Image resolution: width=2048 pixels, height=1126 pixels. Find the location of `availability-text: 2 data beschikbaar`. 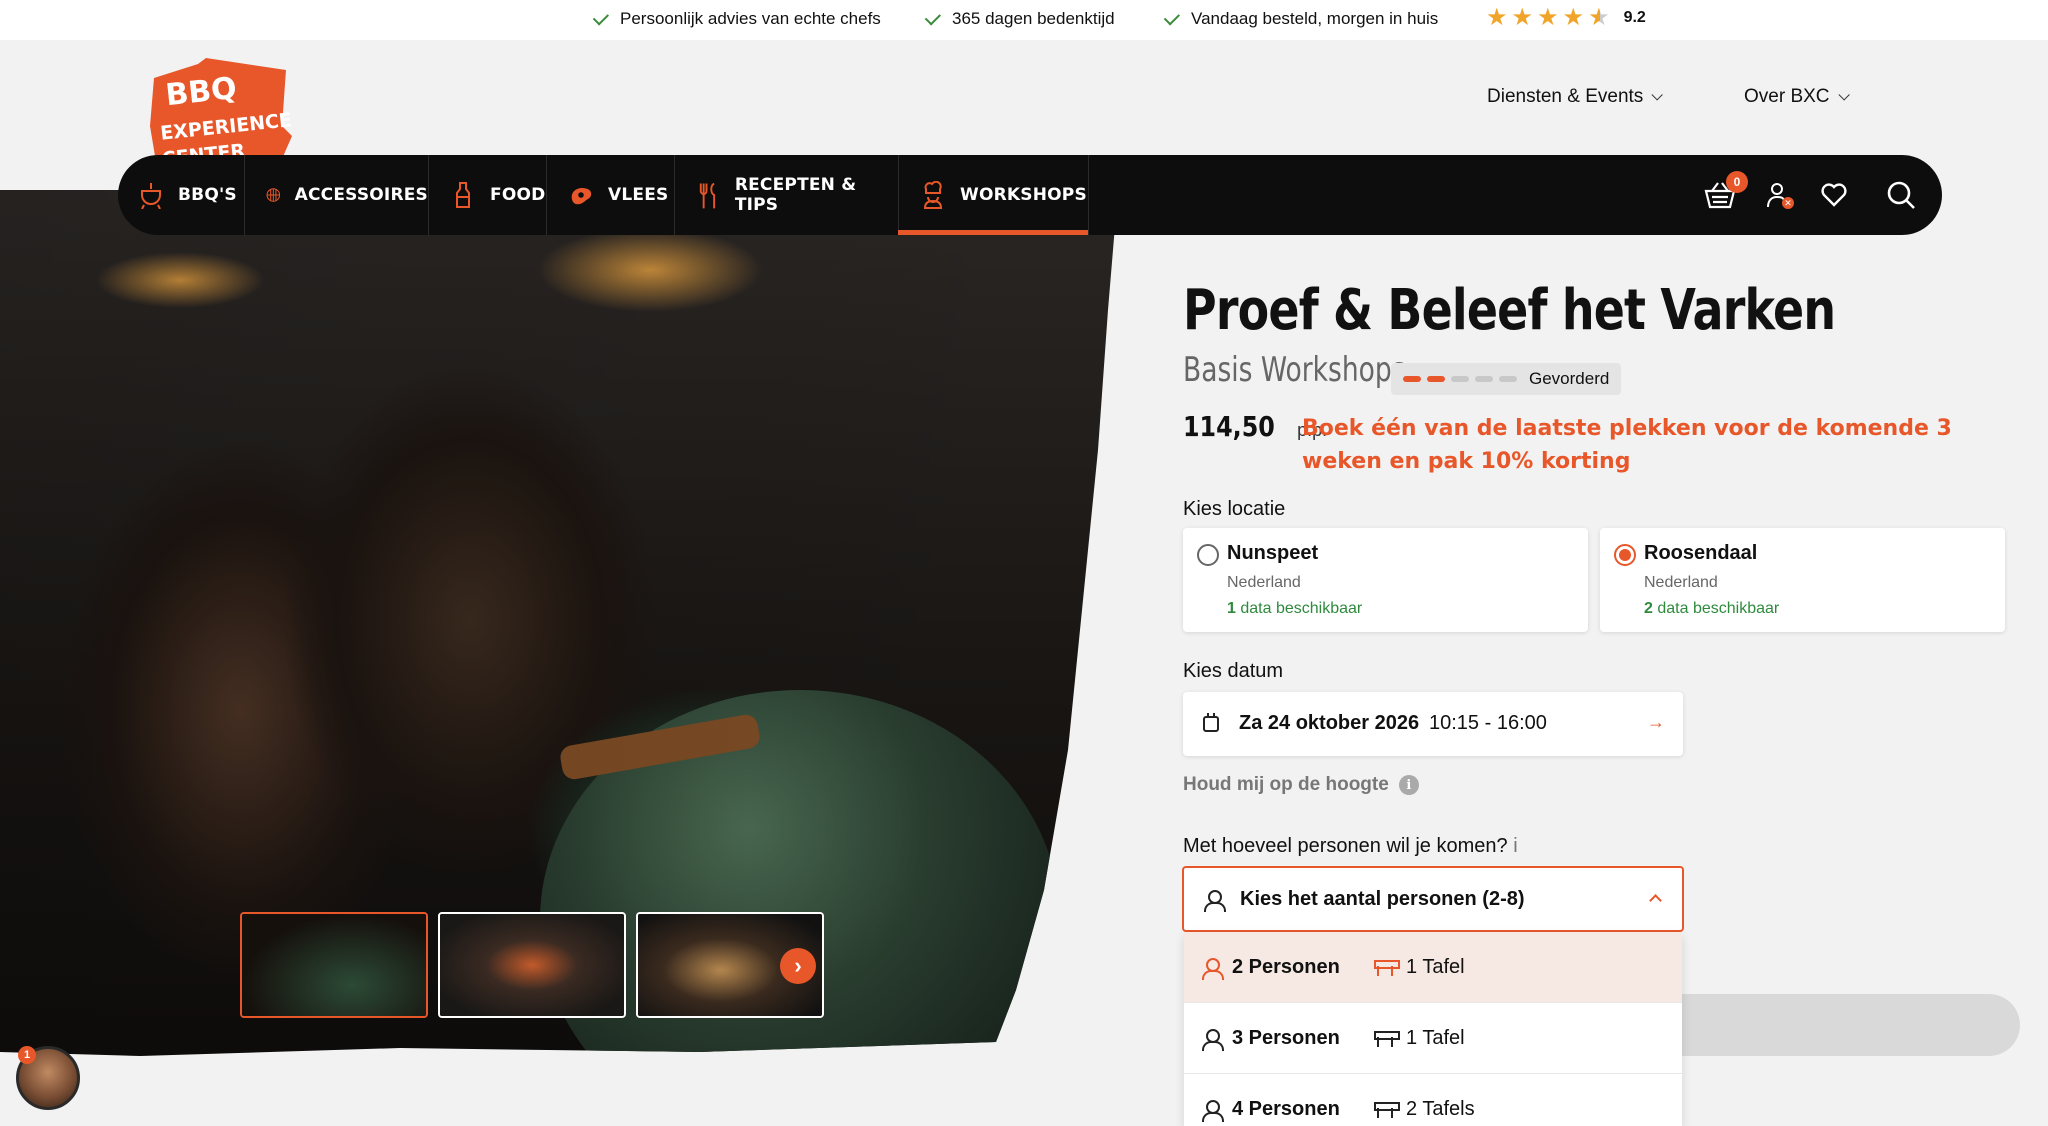

availability-text: 2 data beschikbaar is located at coordinates (1712, 608).